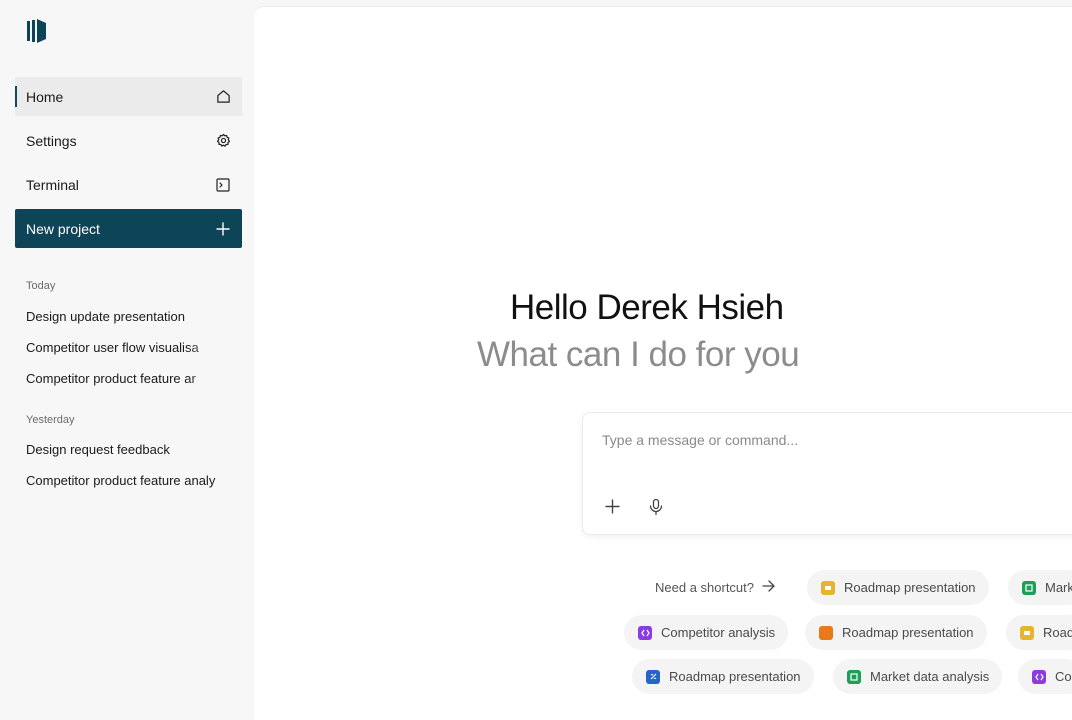  What do you see at coordinates (129, 316) in the screenshot?
I see `history-item: Design update presentation` at bounding box center [129, 316].